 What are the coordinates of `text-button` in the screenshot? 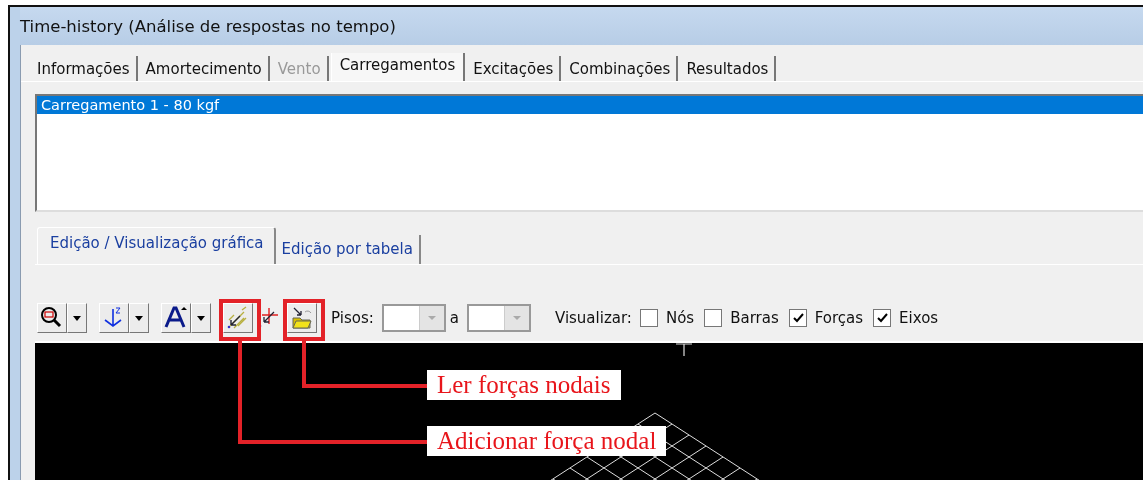 It's located at (176, 318).